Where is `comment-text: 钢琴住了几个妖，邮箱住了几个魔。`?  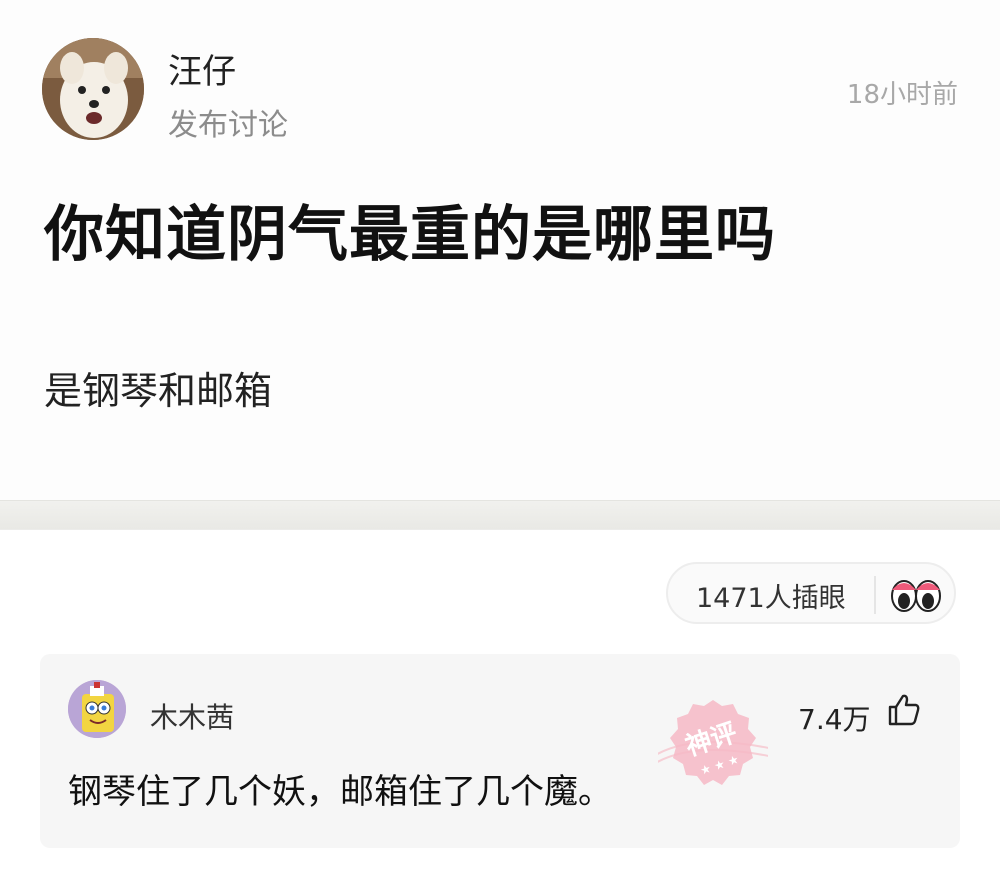 comment-text: 钢琴住了几个妖，邮箱住了几个魔。 is located at coordinates (340, 792).